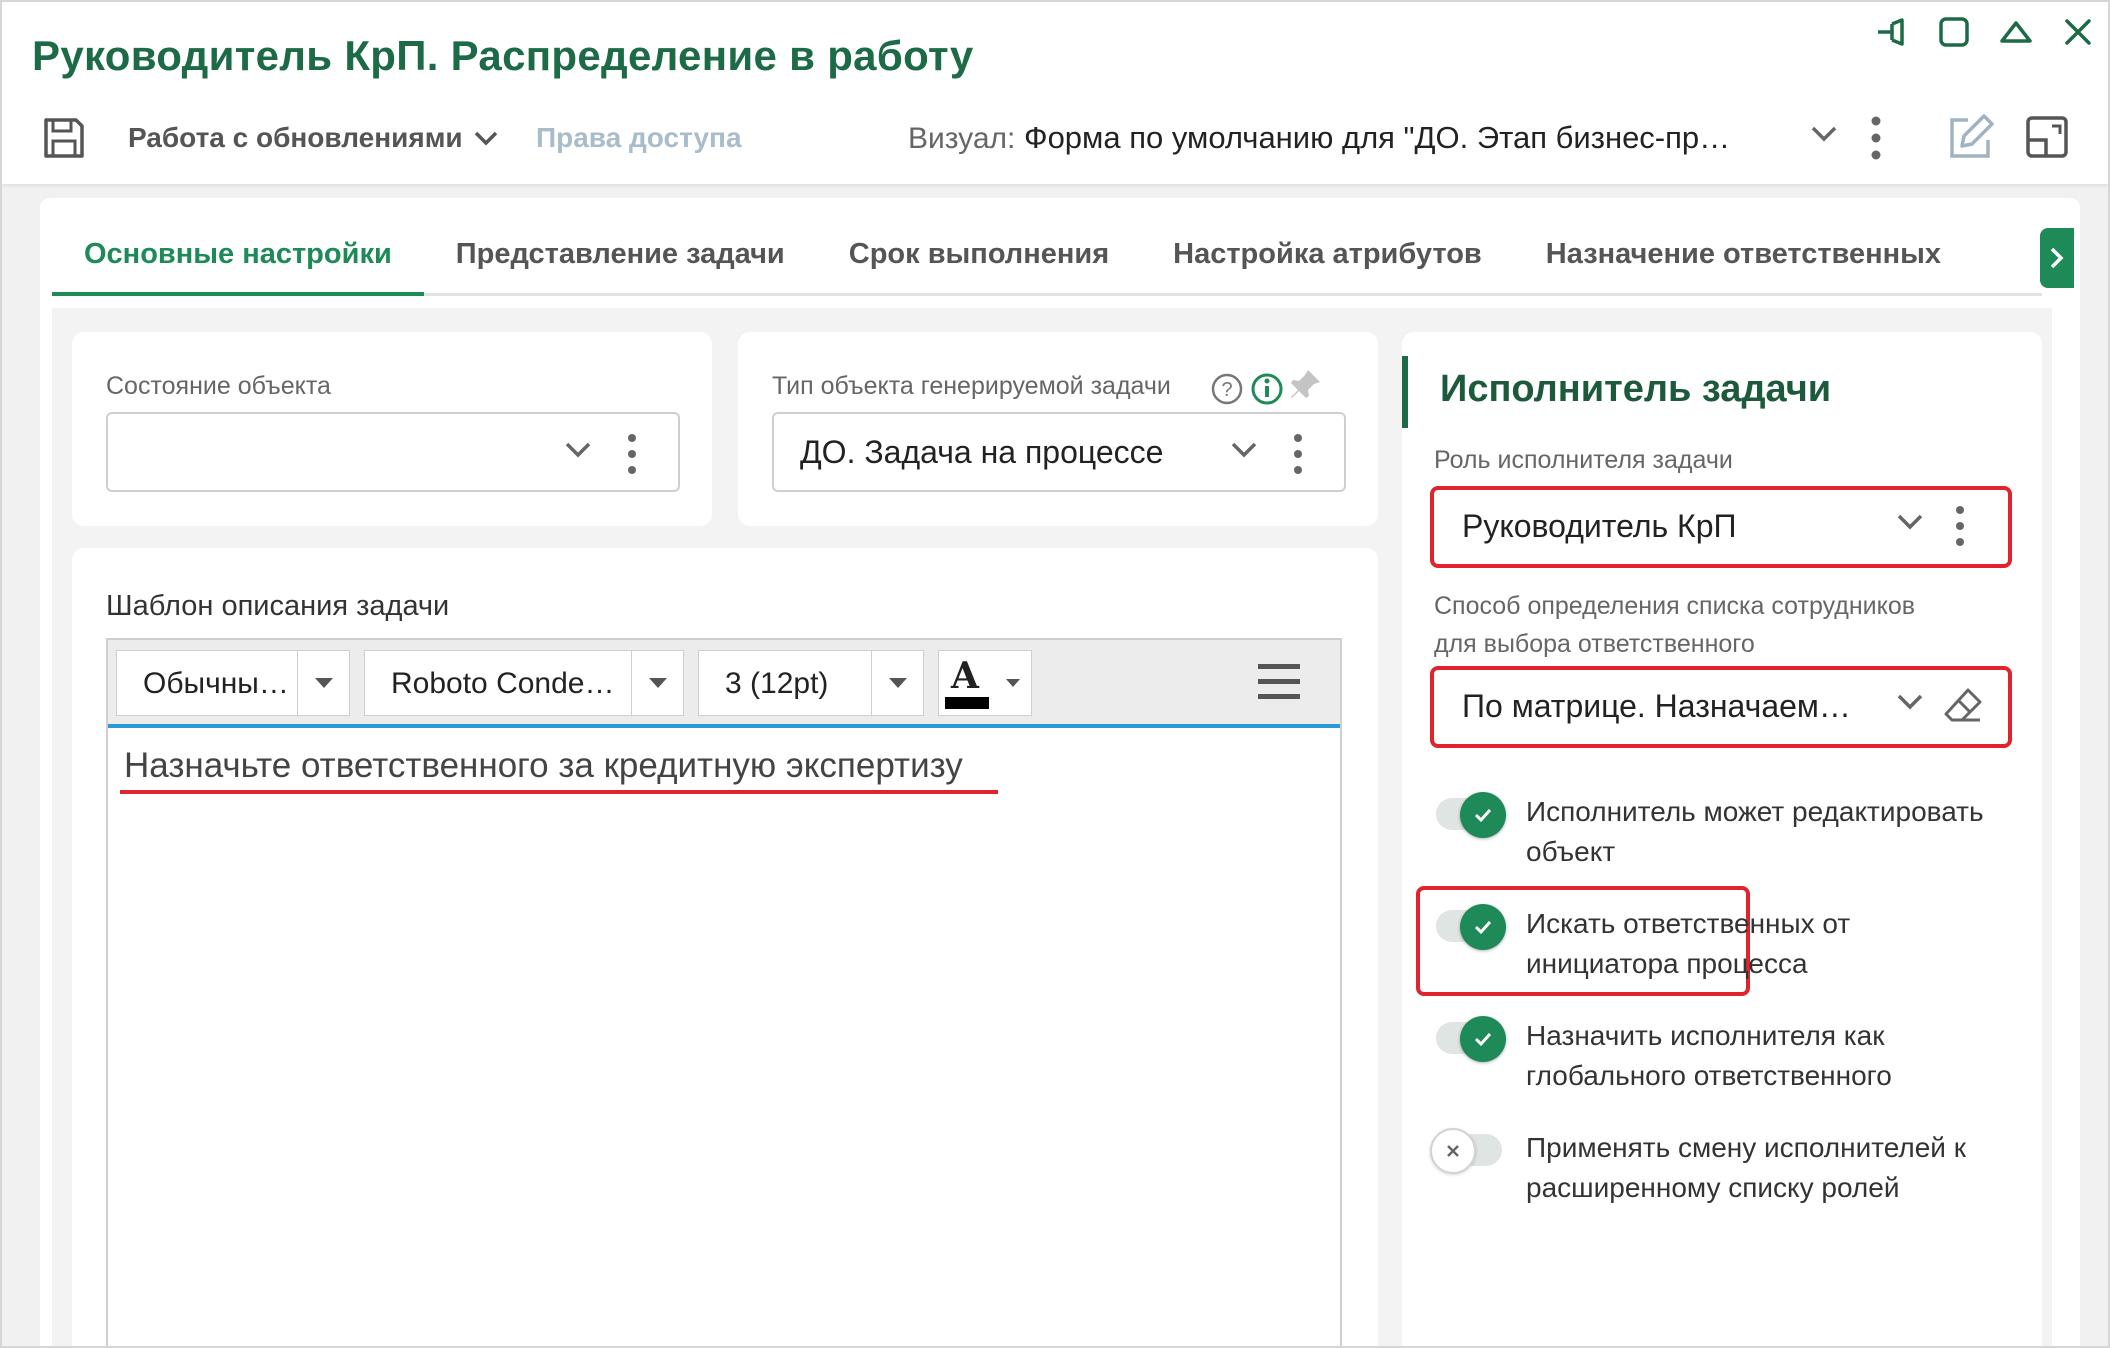  I want to click on tabs-scroll-right-icon, so click(2057, 258).